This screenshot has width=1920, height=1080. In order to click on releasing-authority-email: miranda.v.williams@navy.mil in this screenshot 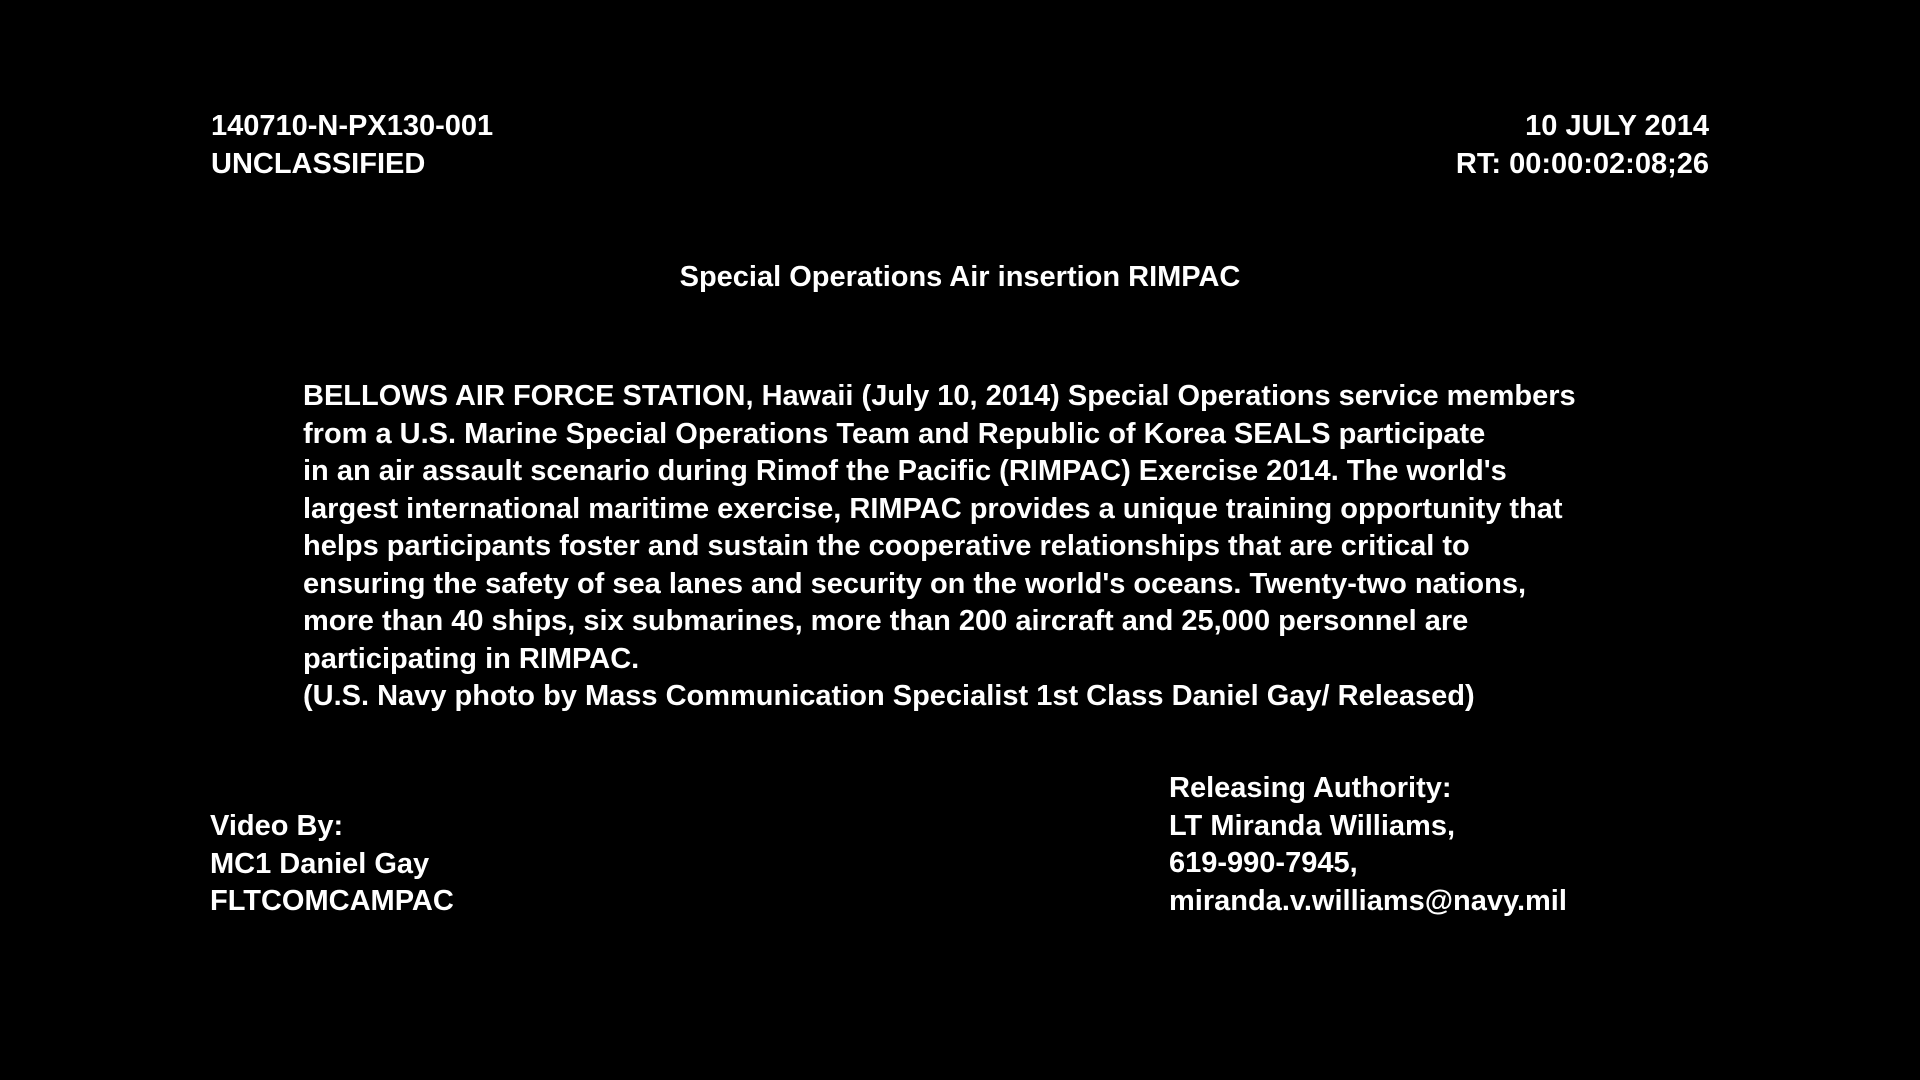, I will do `click(1368, 900)`.